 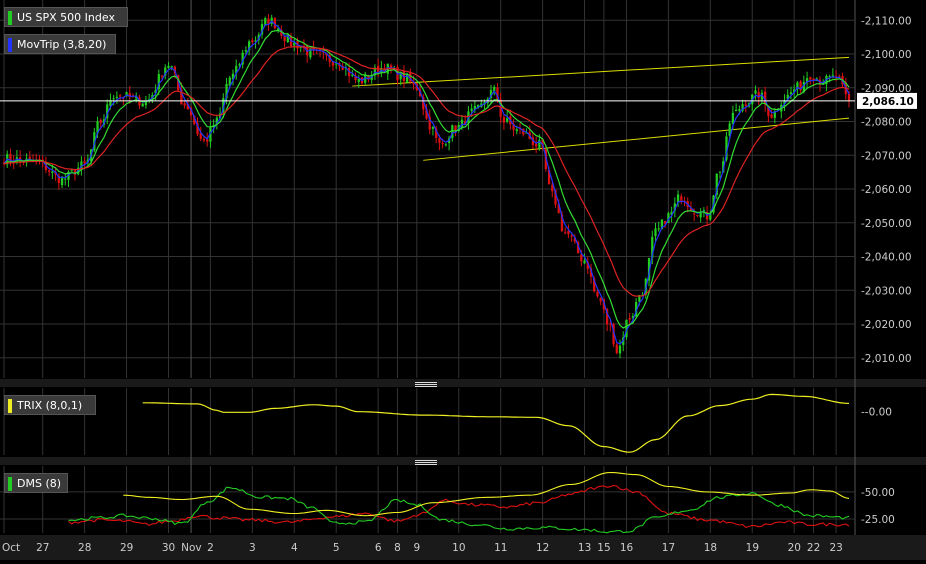 I want to click on price-tick-label: -2,090.00, so click(x=886, y=89).